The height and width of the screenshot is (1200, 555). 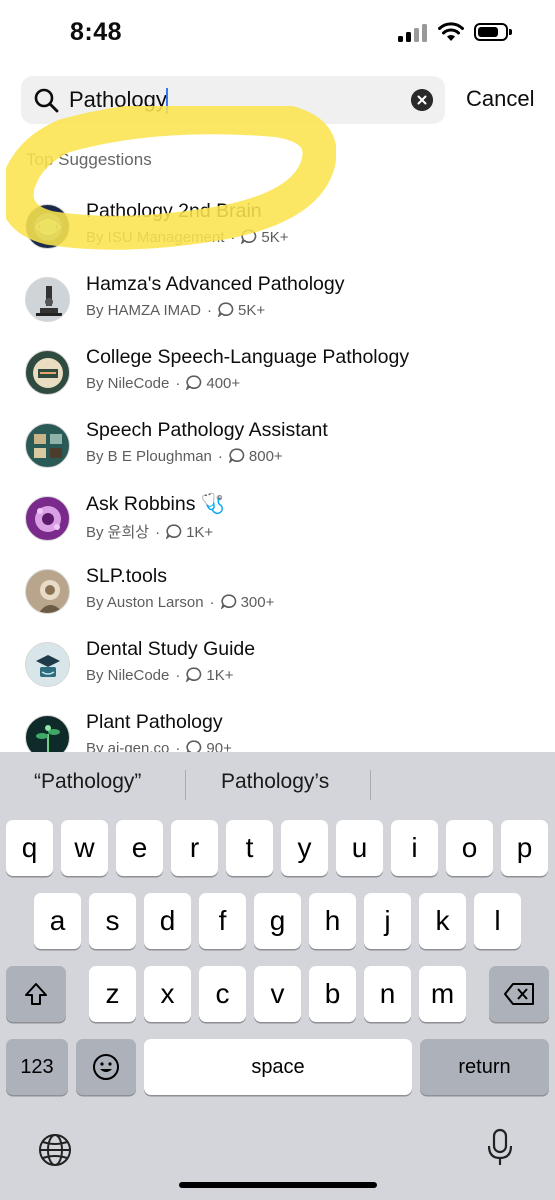 I want to click on suggestion-title: Pathology 2nd Brain, so click(x=174, y=211).